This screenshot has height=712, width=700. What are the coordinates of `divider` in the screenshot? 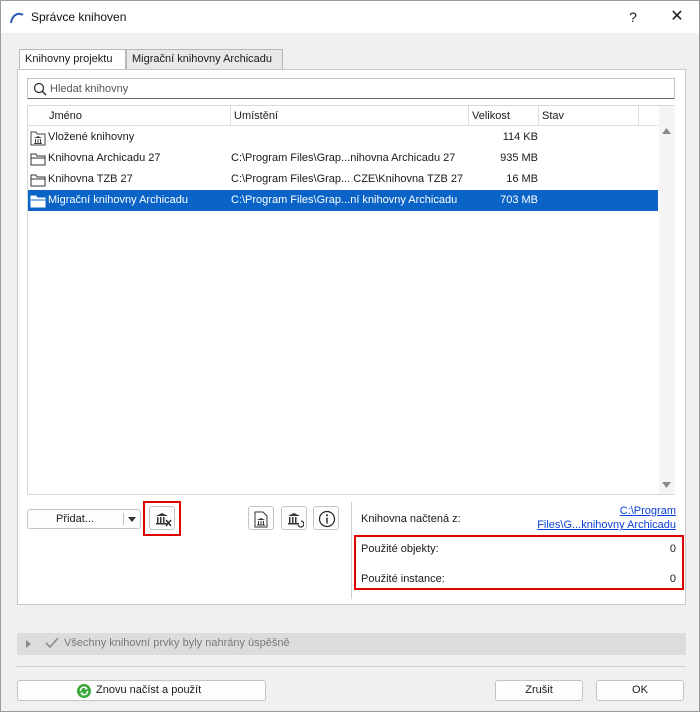 It's located at (123, 519).